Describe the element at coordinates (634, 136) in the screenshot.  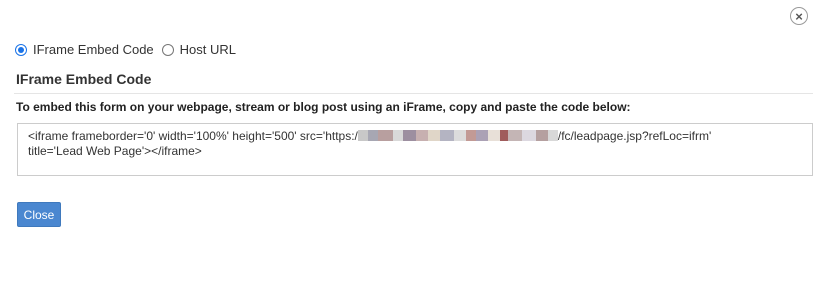
I see `embed-code-suffix: /fc/leadpage.jsp?refLoc=ifrm'` at that location.